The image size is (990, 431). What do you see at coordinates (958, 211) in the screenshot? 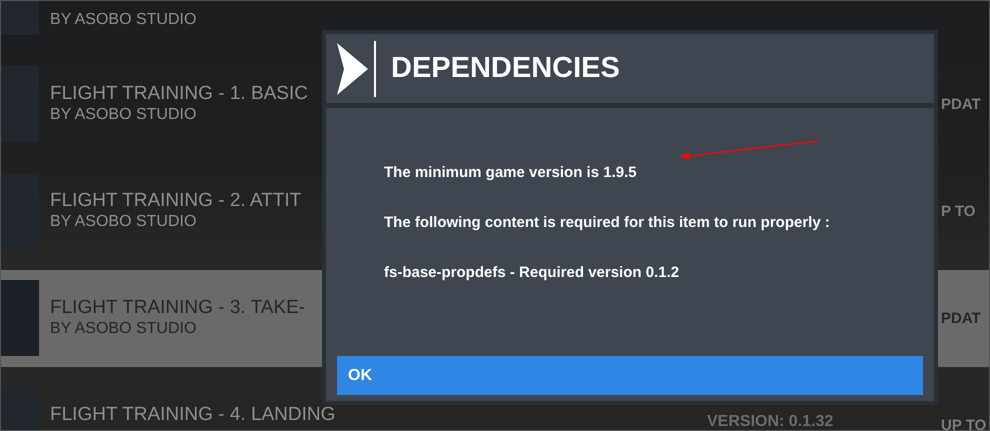
I see `item-status: P TO` at bounding box center [958, 211].